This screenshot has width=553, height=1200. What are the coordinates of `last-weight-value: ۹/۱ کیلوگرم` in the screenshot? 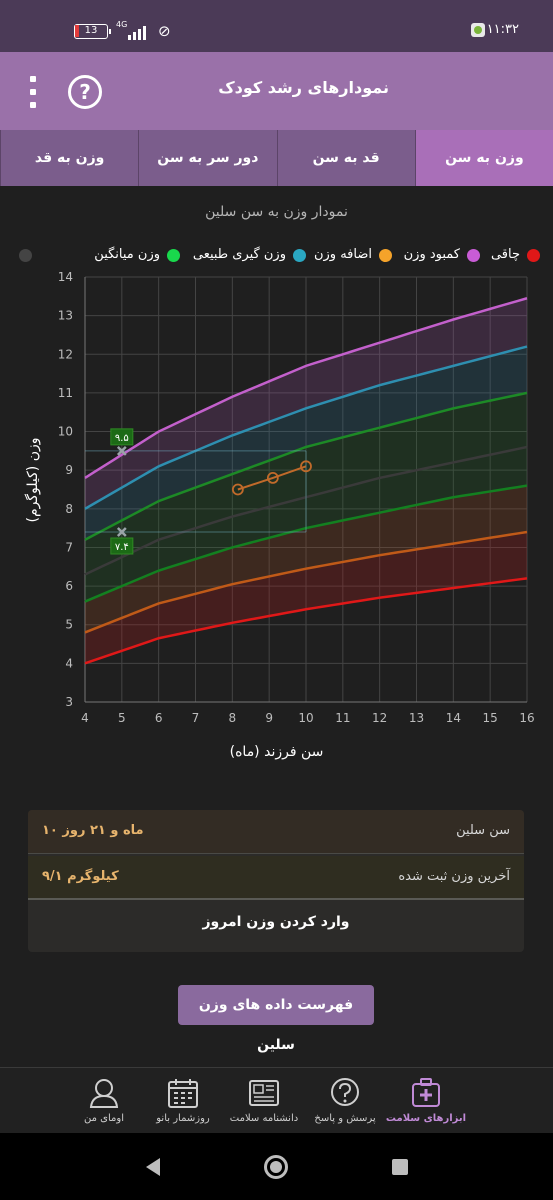 It's located at (80, 876).